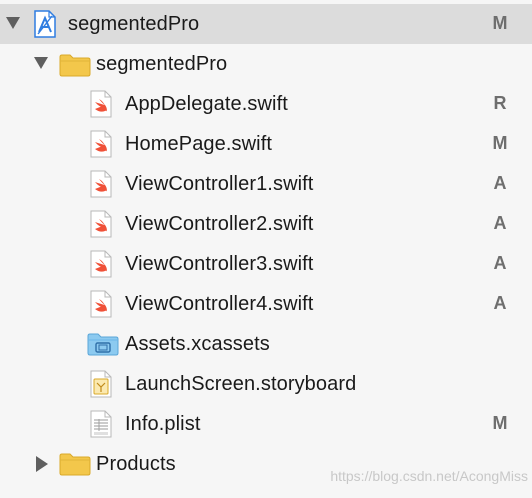 The image size is (532, 498). Describe the element at coordinates (134, 24) in the screenshot. I see `project-name-label: segmentedPro` at that location.